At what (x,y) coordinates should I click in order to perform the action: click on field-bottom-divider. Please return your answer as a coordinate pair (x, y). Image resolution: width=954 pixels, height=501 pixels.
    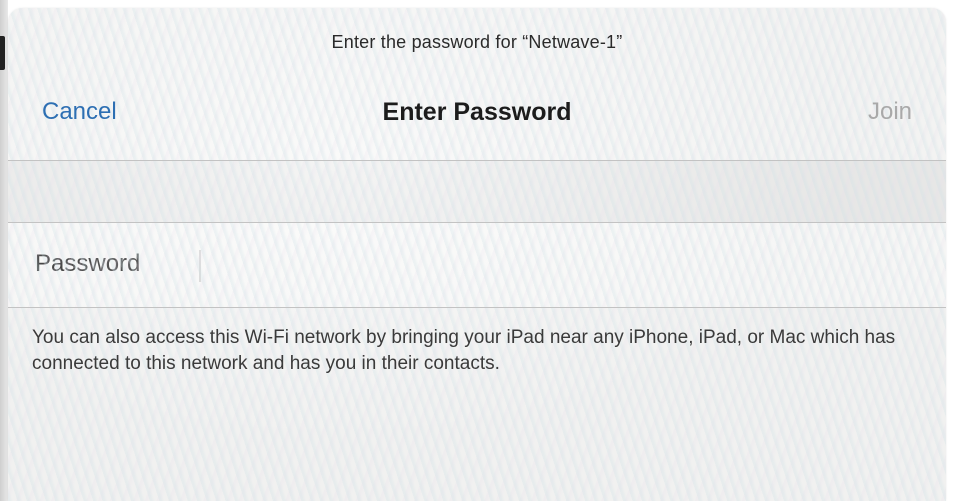
    Looking at the image, I should click on (477, 307).